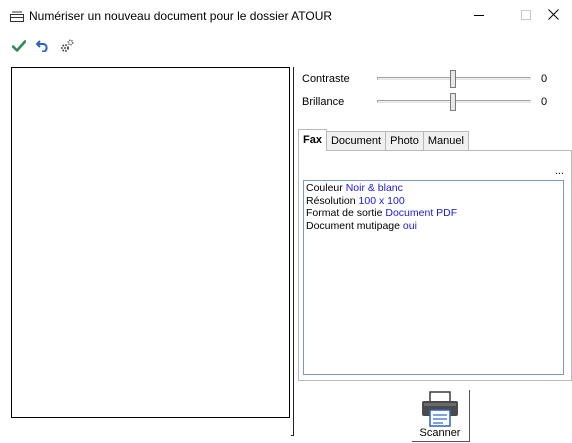 This screenshot has width=572, height=443. What do you see at coordinates (544, 102) in the screenshot?
I see `brightness-value: 0` at bounding box center [544, 102].